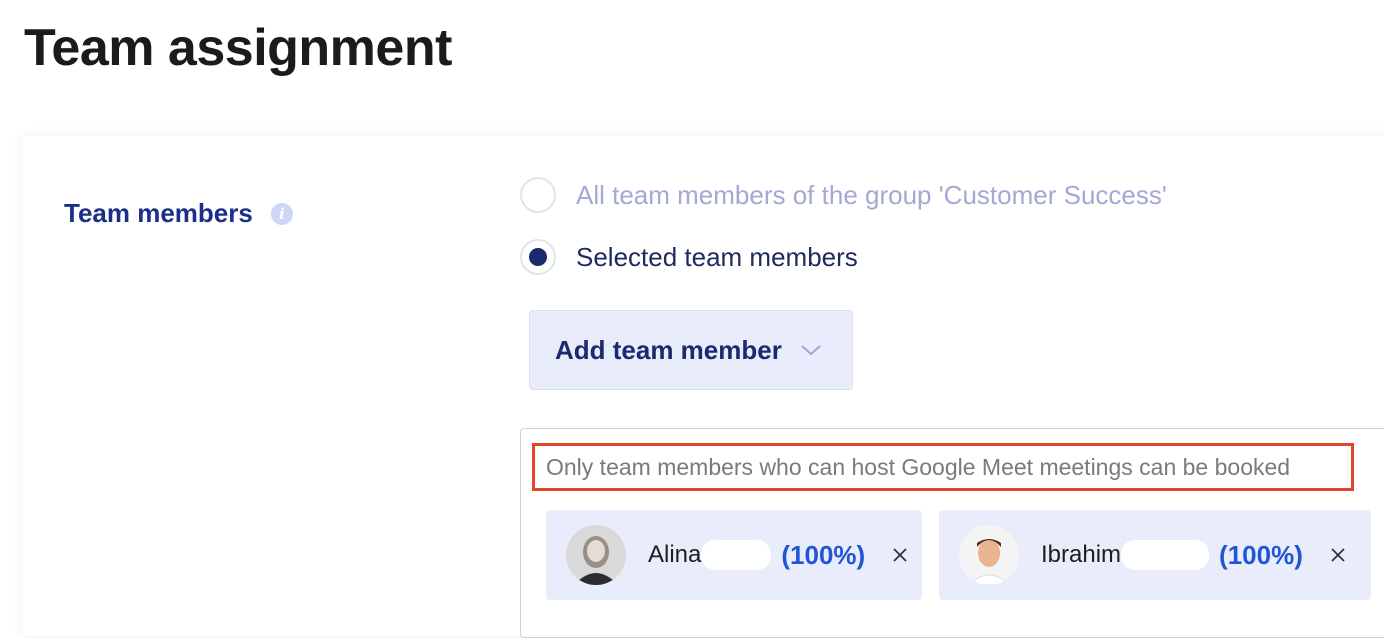 The height and width of the screenshot is (638, 1384). I want to click on info-icon: i, so click(281, 213).